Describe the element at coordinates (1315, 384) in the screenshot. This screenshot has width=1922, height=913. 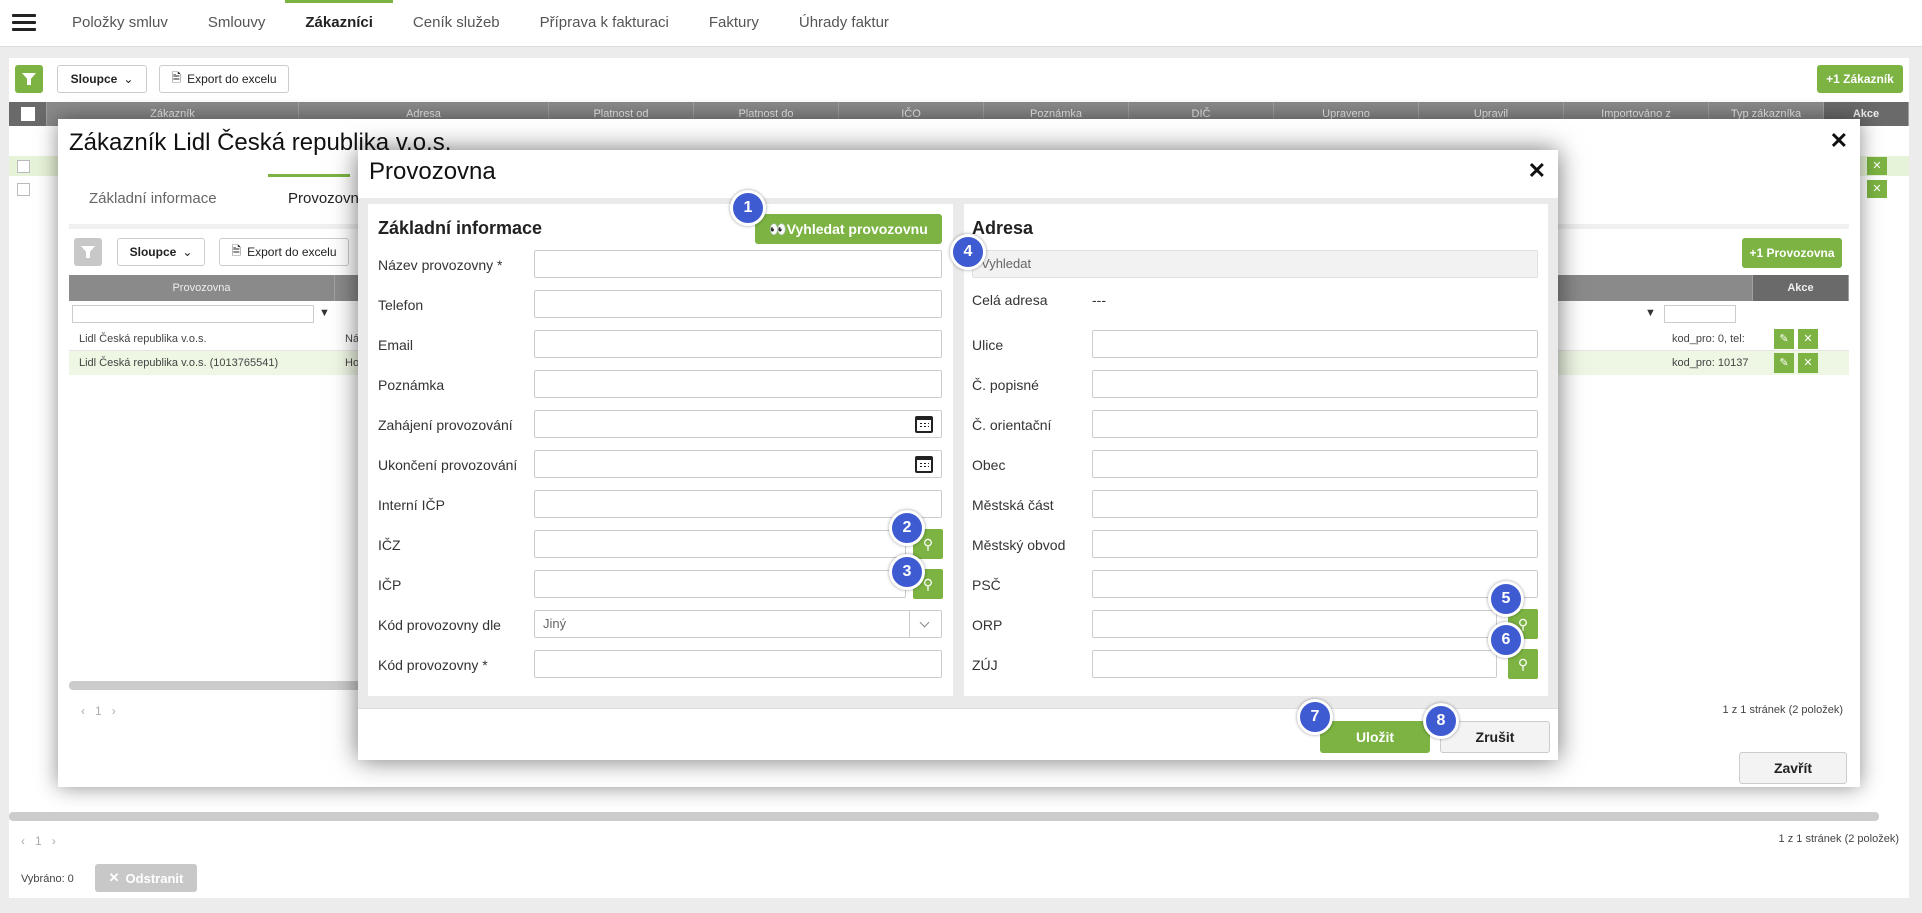
I see `cislo-popisne-input` at that location.